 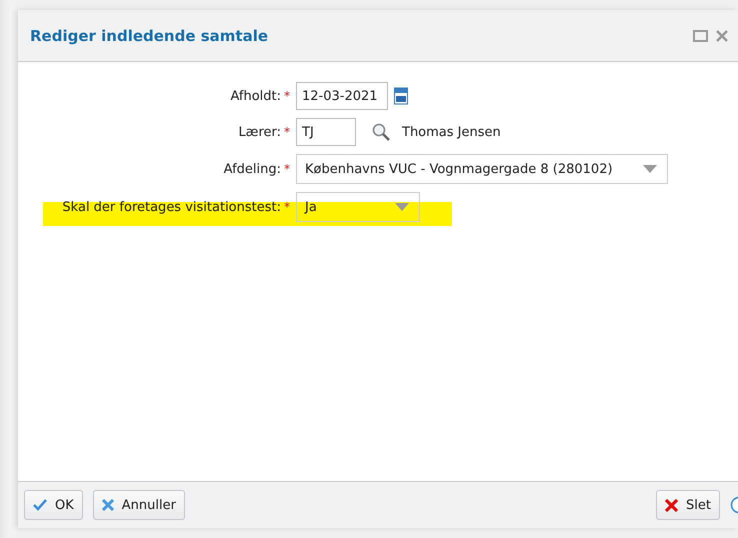 What do you see at coordinates (252, 169) in the screenshot?
I see `field-label: Afdeling:` at bounding box center [252, 169].